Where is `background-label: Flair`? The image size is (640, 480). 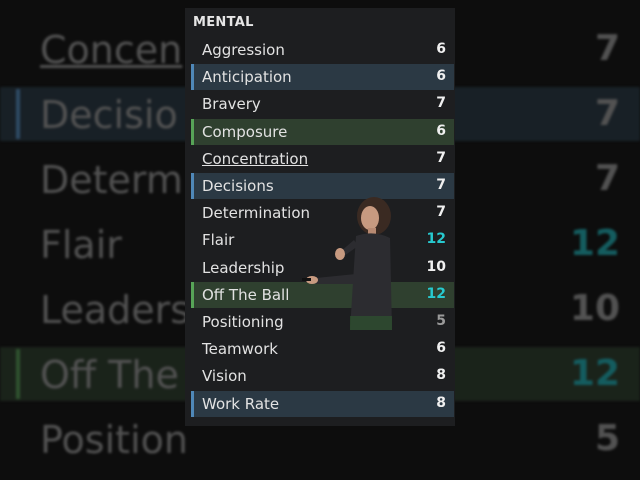 background-label: Flair is located at coordinates (81, 245).